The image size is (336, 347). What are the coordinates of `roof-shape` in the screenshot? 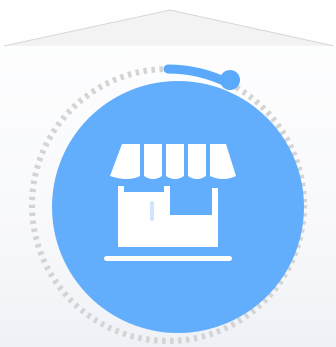 It's located at (169, 28).